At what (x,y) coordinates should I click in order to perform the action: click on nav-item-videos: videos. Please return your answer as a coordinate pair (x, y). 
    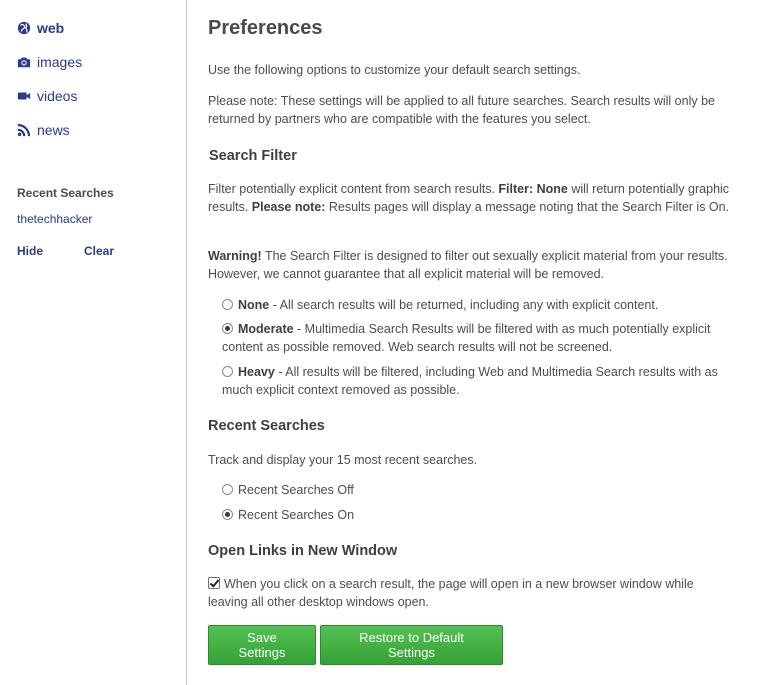
    Looking at the image, I should click on (49, 96).